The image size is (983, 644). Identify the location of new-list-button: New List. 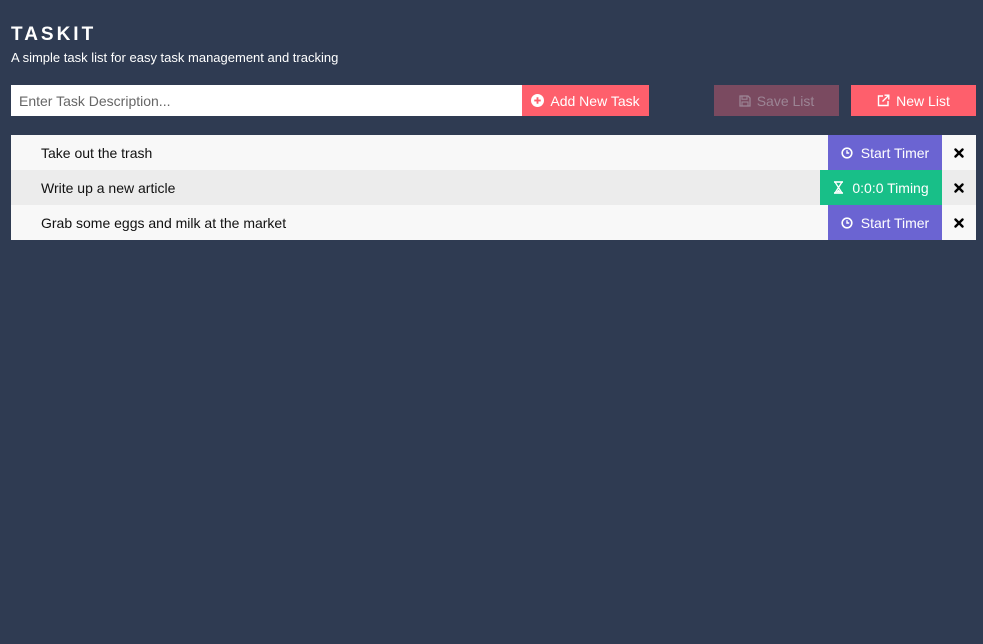
(913, 100).